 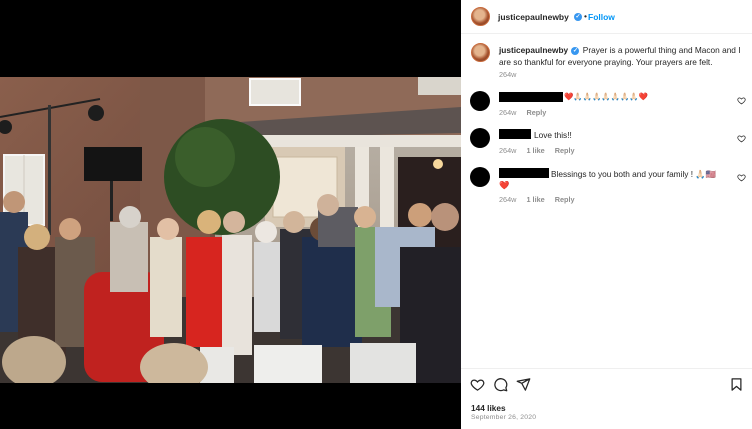 I want to click on follow-button: Follow, so click(x=601, y=17).